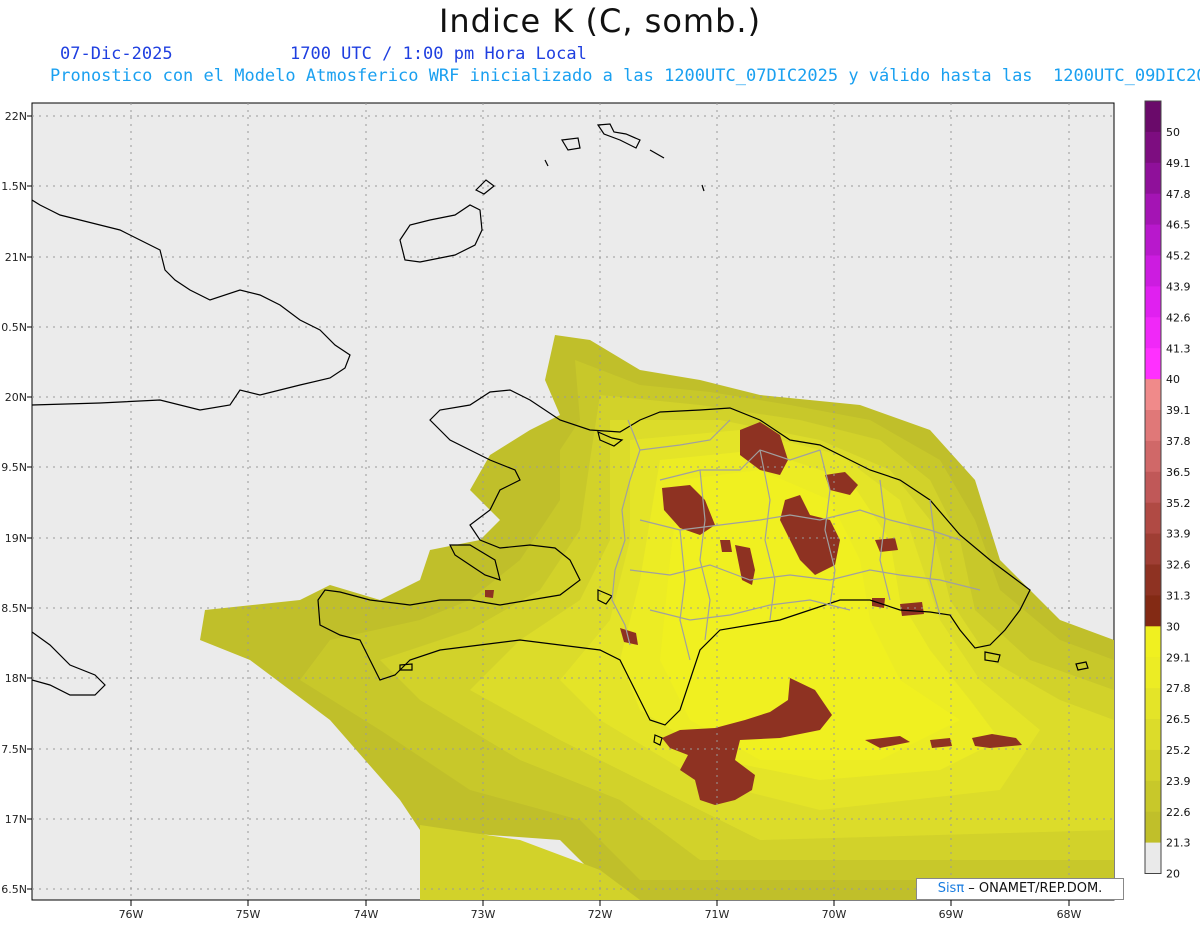  What do you see at coordinates (1173, 874) in the screenshot?
I see `colorbar-label: 20` at bounding box center [1173, 874].